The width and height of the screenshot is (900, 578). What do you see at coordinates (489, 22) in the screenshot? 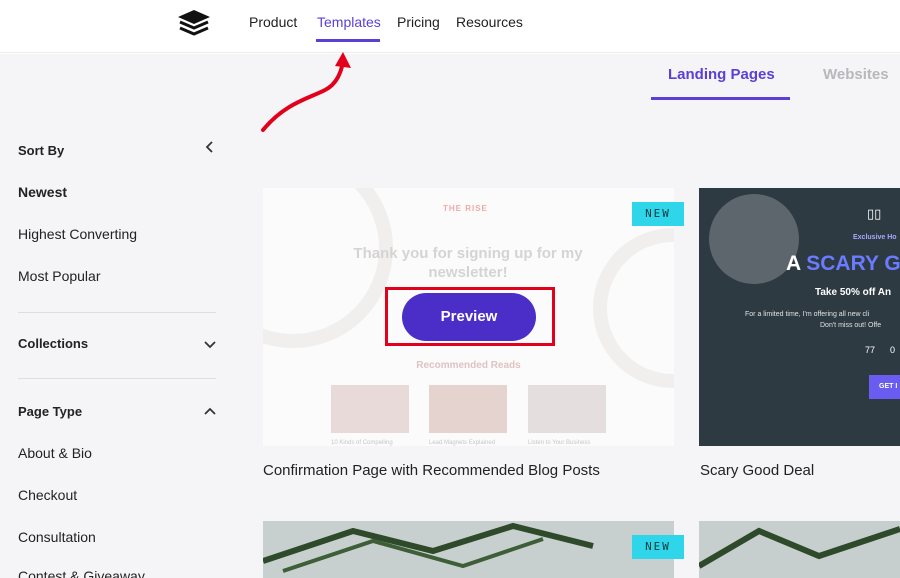
I see `nav-resources: Resources` at bounding box center [489, 22].